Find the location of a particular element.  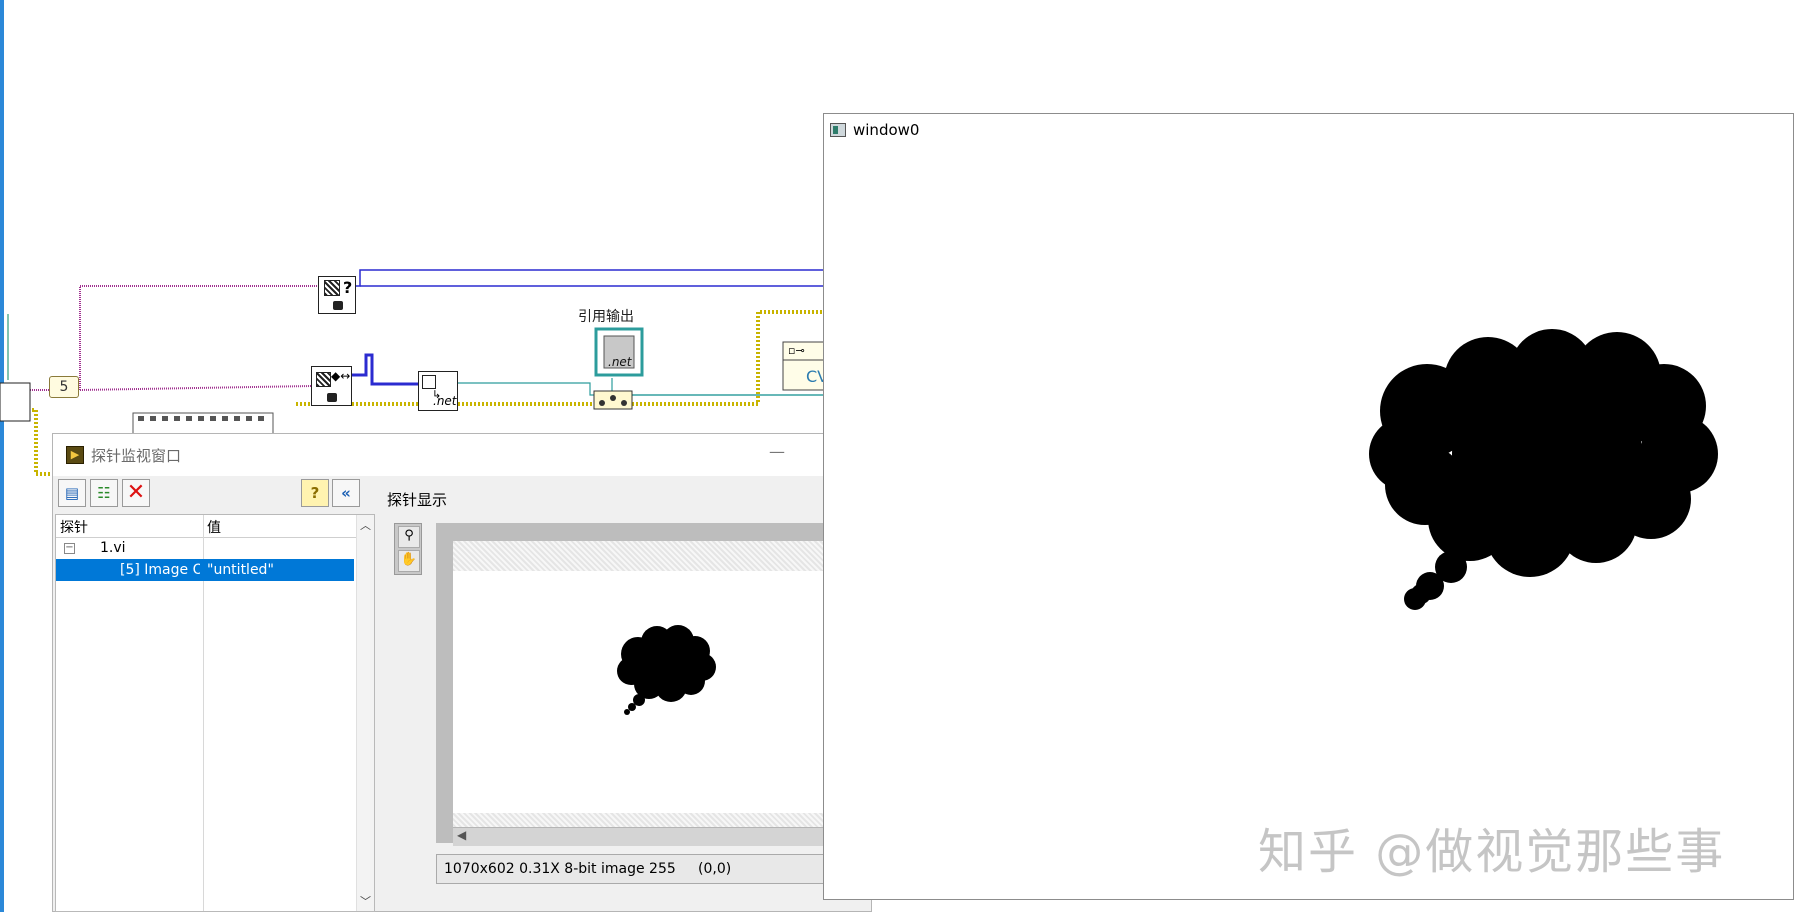

probe-list-scrollbar: ︿ ﹀ is located at coordinates (365, 713).